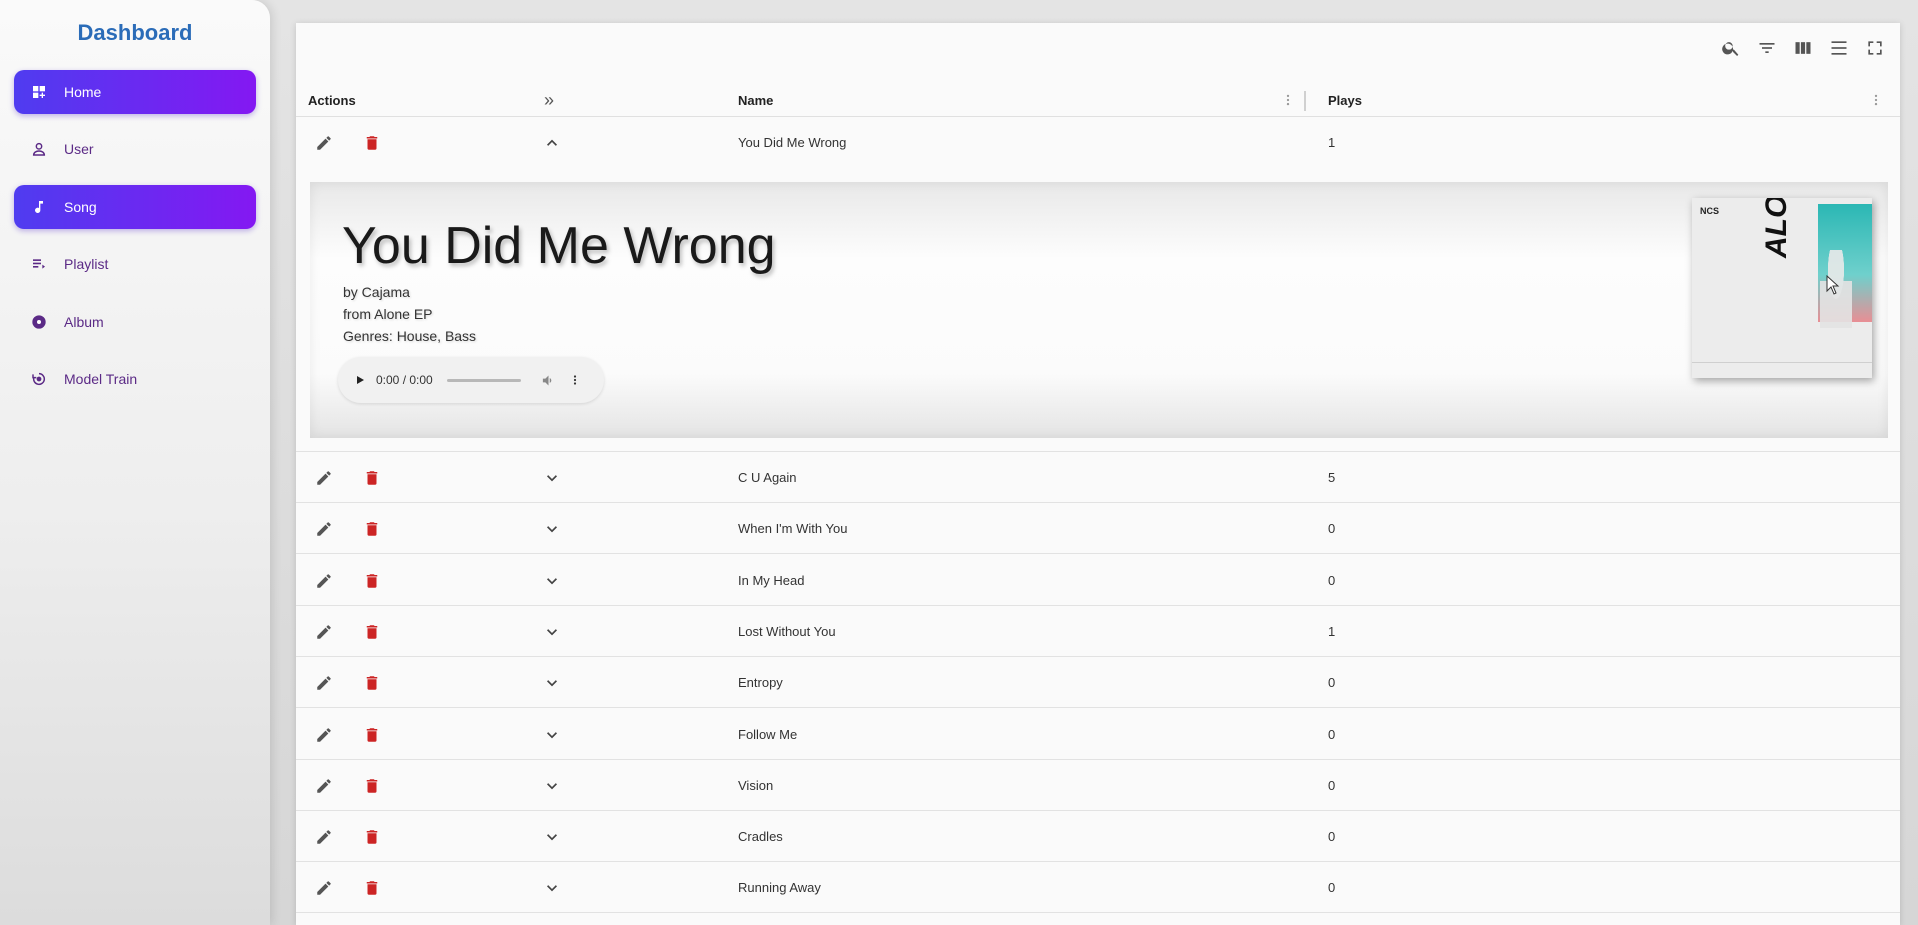  I want to click on song-name: Follow Me, so click(768, 734).